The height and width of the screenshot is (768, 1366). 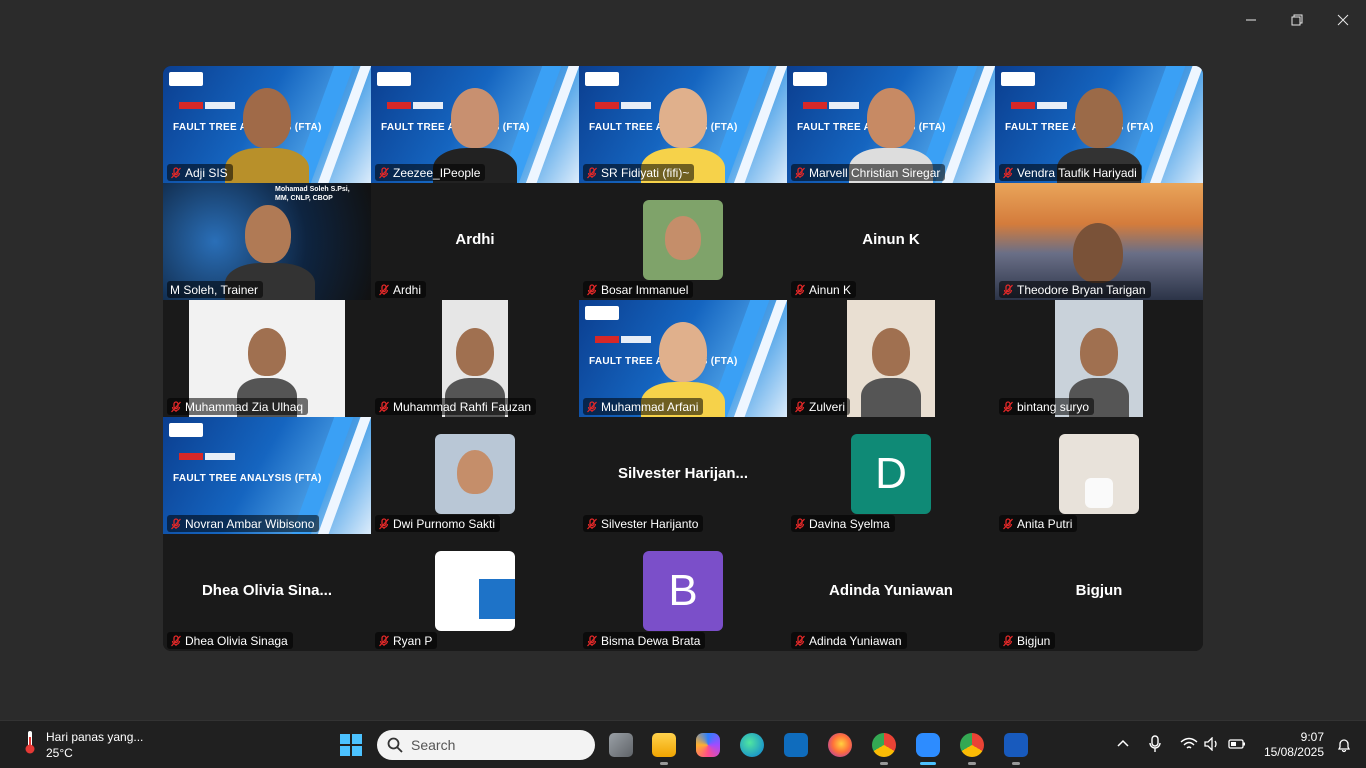 I want to click on vase-photo, so click(x=1099, y=493).